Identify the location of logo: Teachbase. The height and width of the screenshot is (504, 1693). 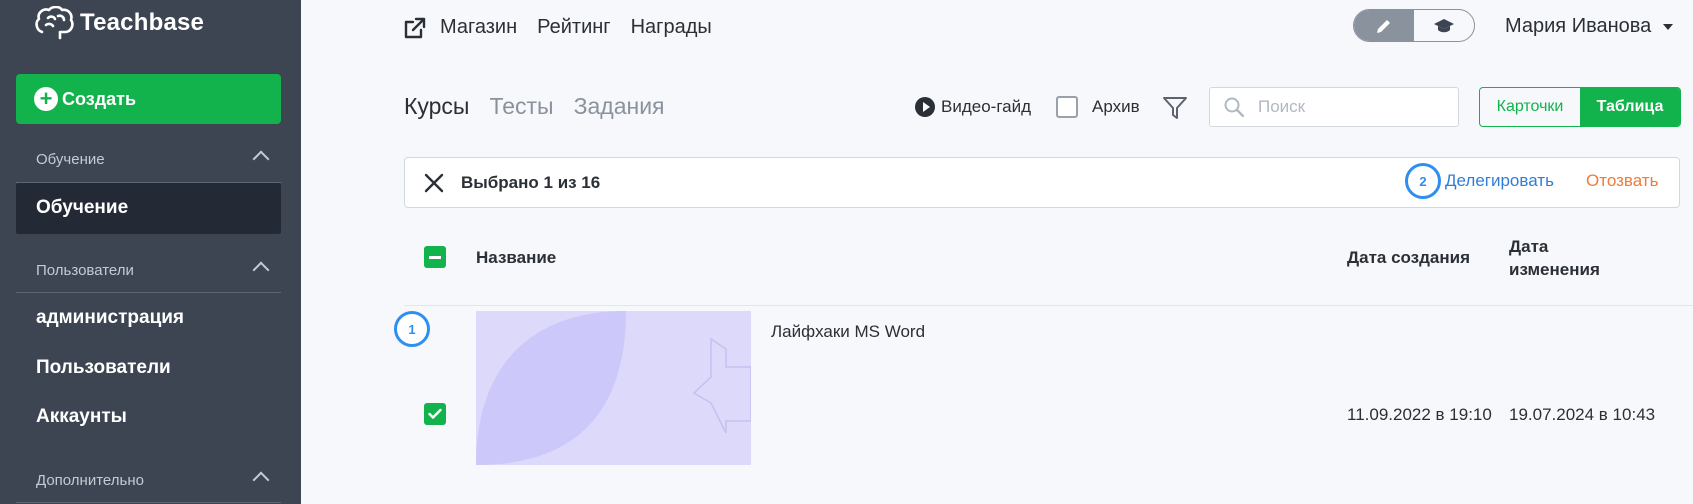
(119, 23).